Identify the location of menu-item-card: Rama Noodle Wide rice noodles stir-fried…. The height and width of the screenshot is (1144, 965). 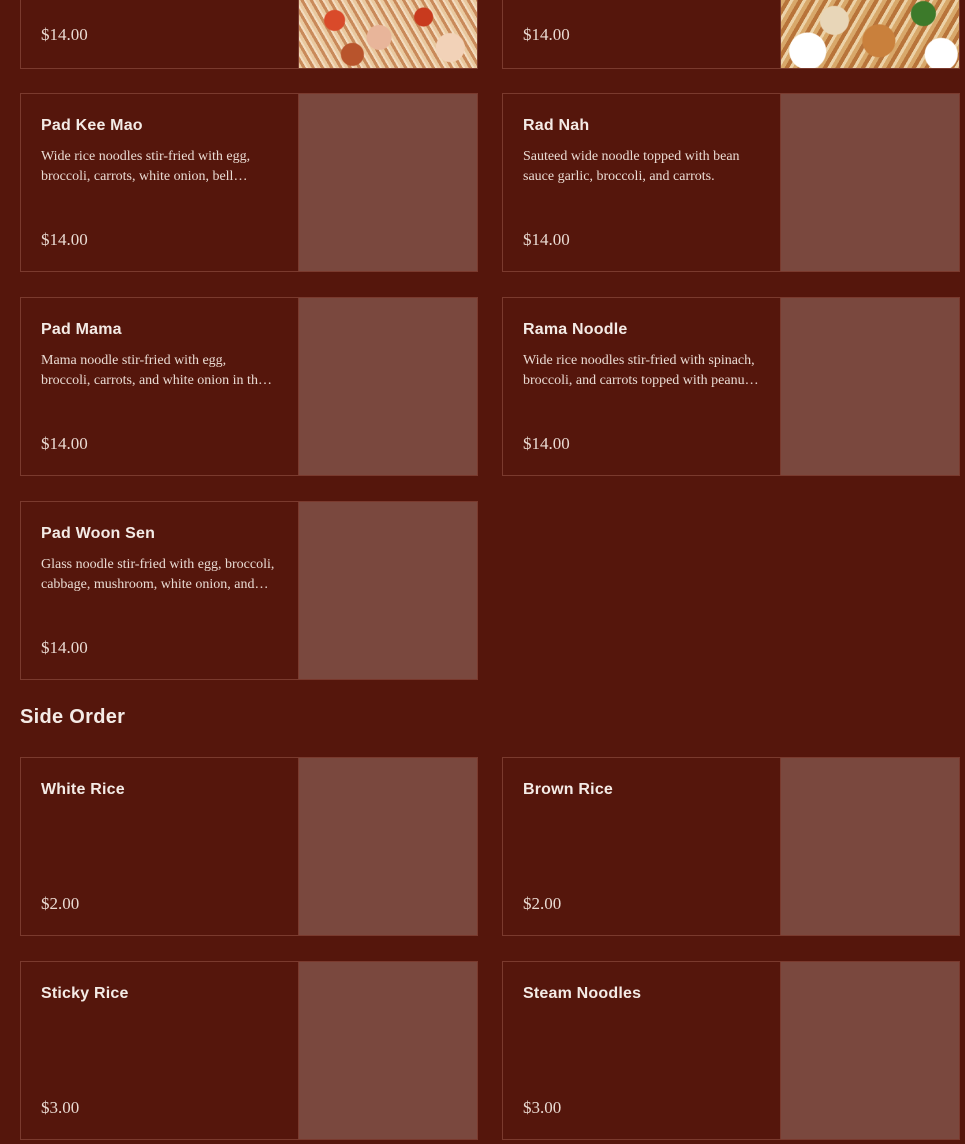
(731, 386).